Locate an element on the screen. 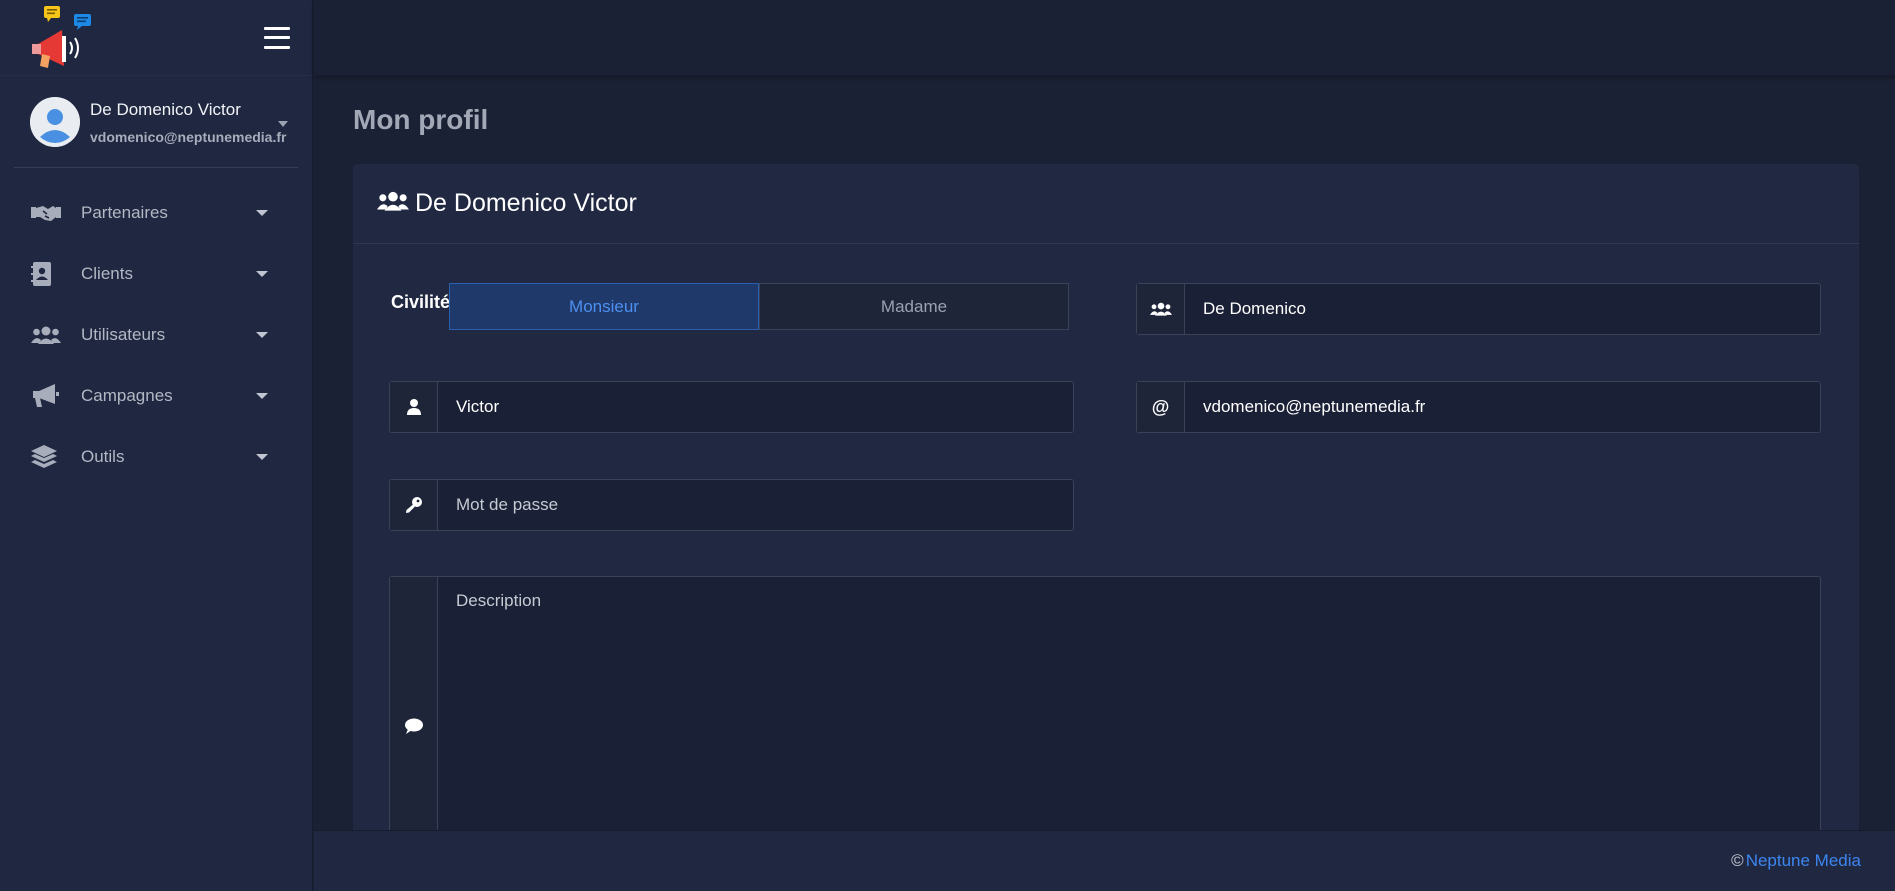 The image size is (1895, 891). prenom-field-group is located at coordinates (731, 407).